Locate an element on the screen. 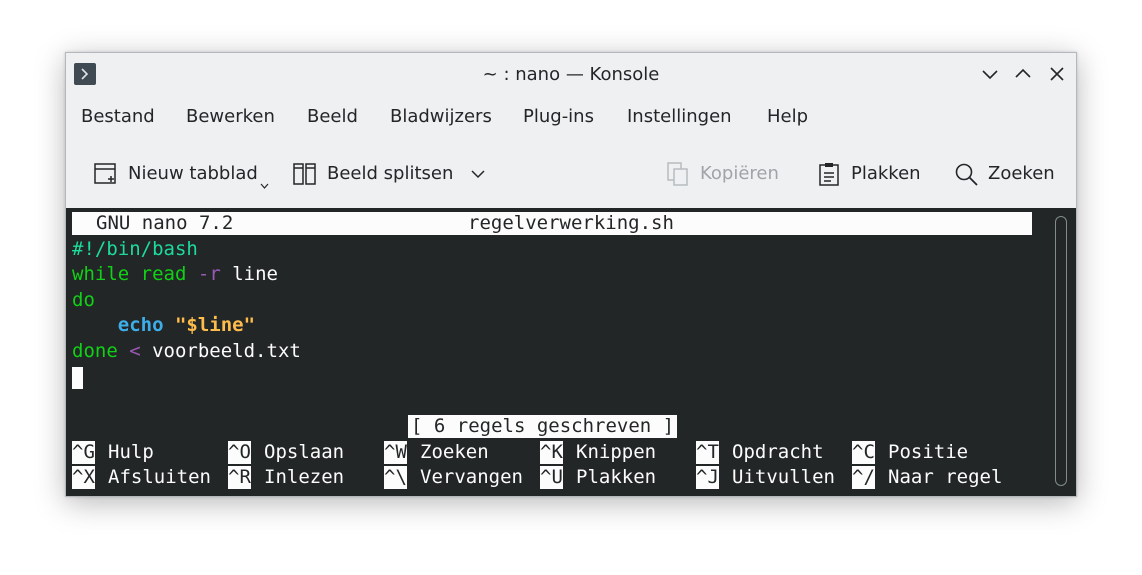 The height and width of the screenshot is (575, 1142). maximize-button is located at coordinates (1023, 74).